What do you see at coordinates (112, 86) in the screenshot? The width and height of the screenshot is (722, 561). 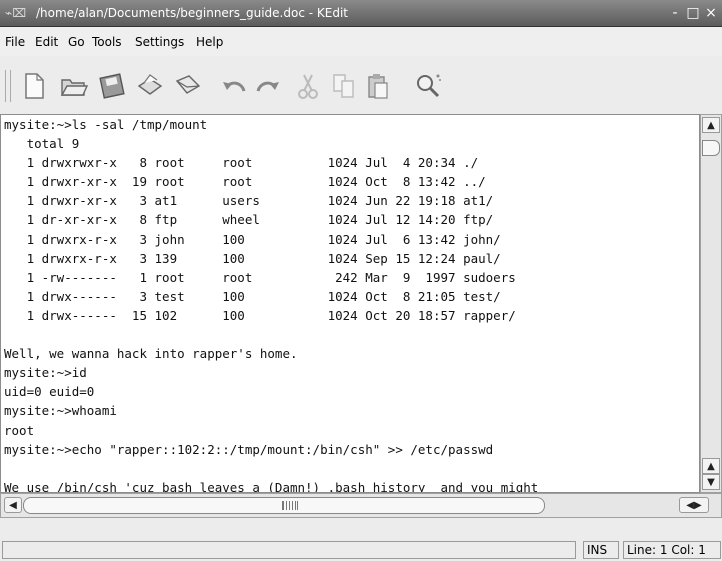 I see `save-icon` at bounding box center [112, 86].